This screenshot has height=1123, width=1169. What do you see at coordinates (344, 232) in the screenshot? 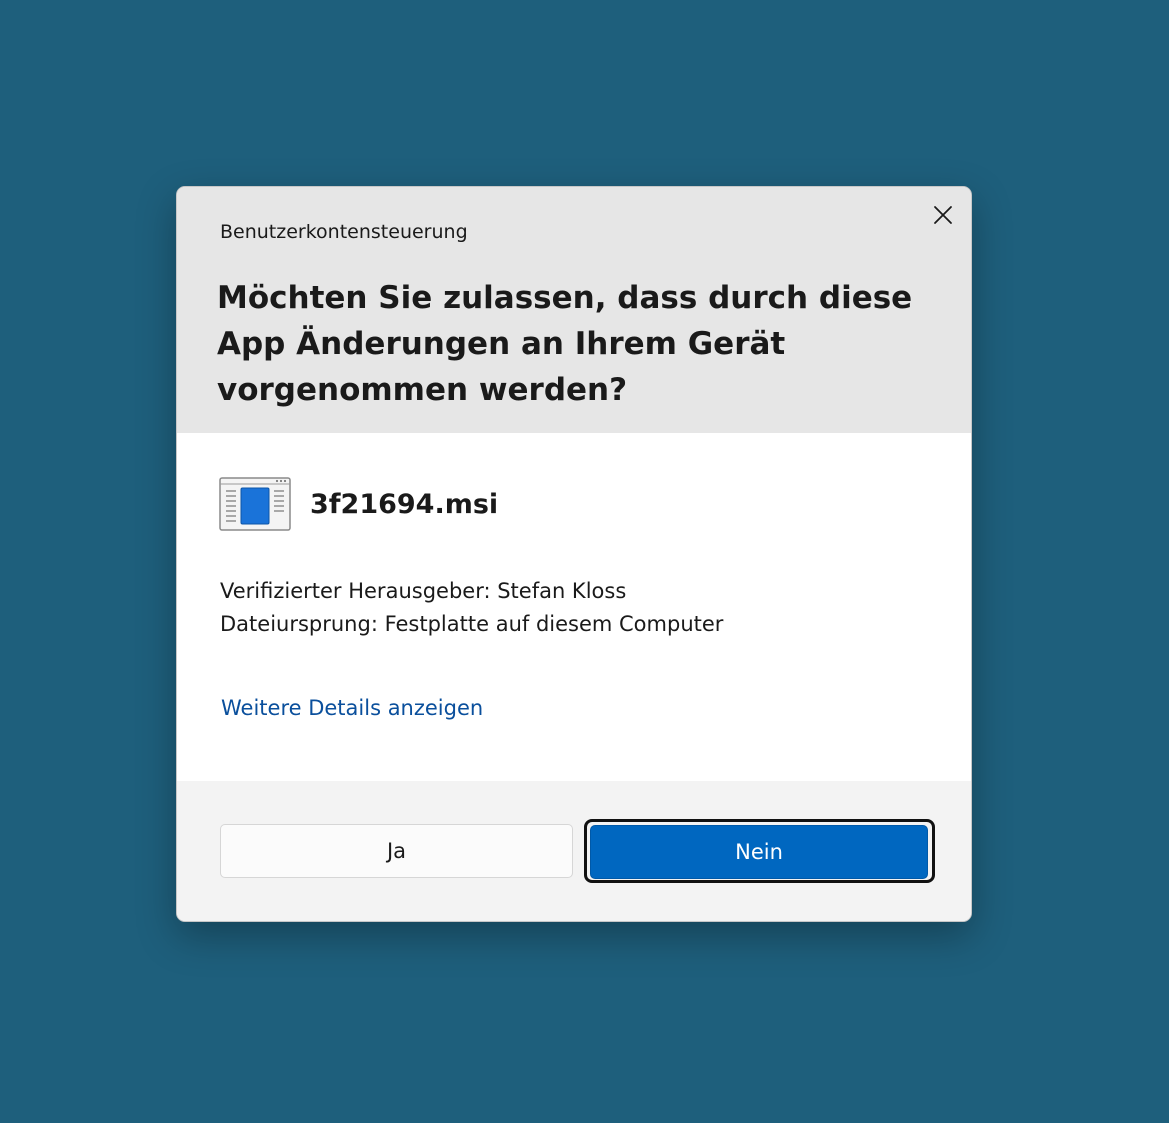
I see `dialog-title: Benutzerkontensteuerung` at bounding box center [344, 232].